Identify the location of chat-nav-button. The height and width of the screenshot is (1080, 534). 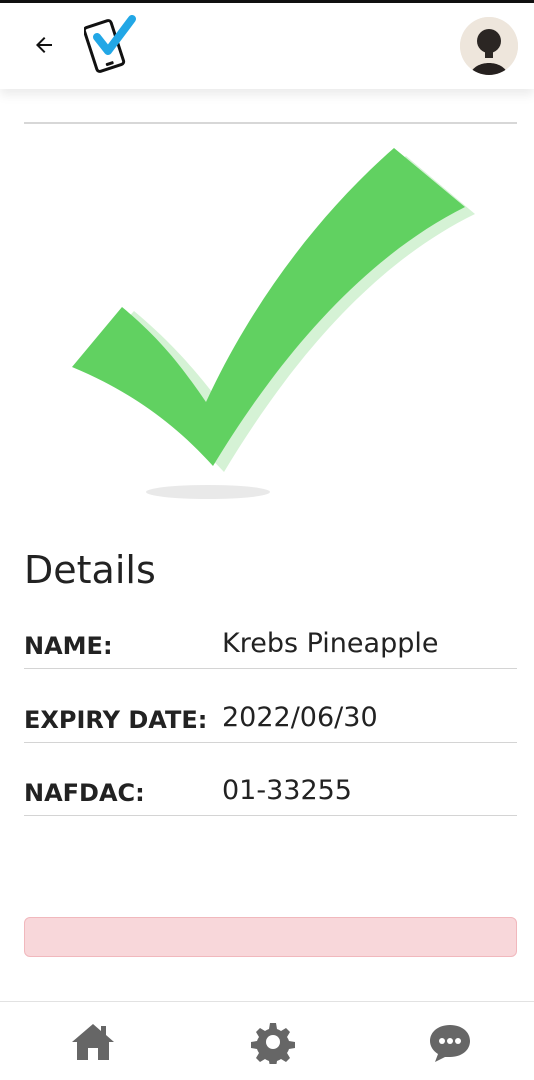
(450, 1042).